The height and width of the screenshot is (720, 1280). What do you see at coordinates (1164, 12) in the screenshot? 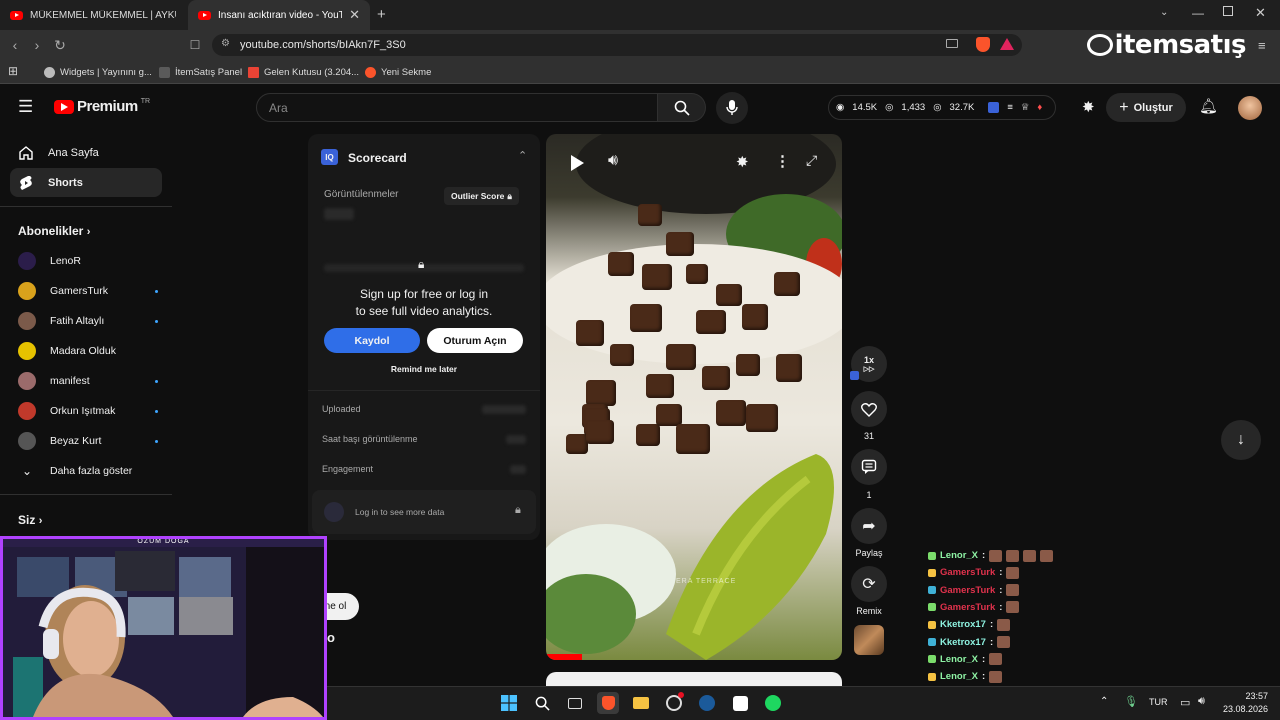
I see `chevron-down-icon: ⌄` at bounding box center [1164, 12].